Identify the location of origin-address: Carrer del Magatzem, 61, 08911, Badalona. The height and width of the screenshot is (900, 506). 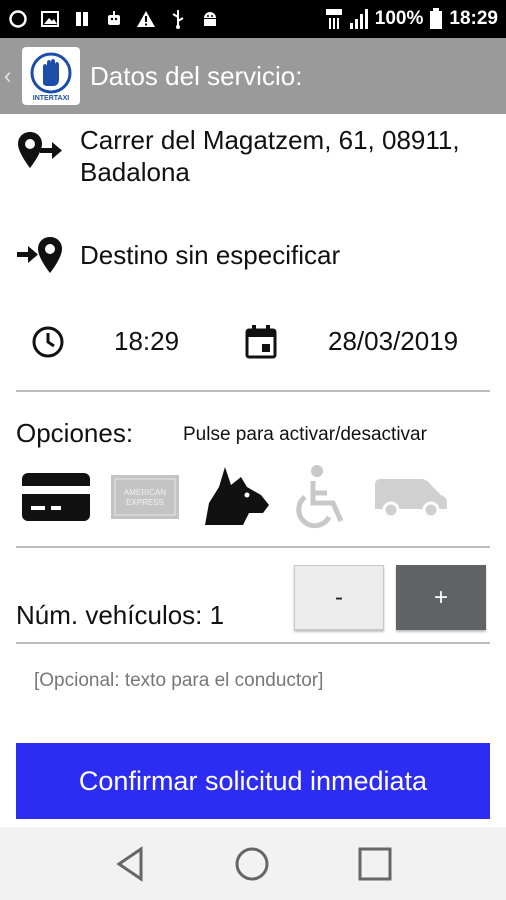
(270, 156).